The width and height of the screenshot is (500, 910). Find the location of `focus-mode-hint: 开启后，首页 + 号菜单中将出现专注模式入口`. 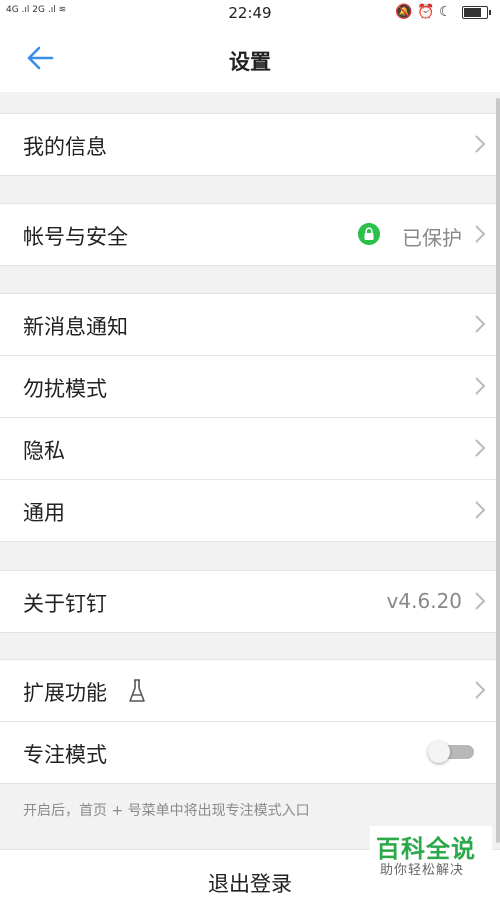

focus-mode-hint: 开启后，首页 + 号菜单中将出现专注模式入口 is located at coordinates (166, 811).